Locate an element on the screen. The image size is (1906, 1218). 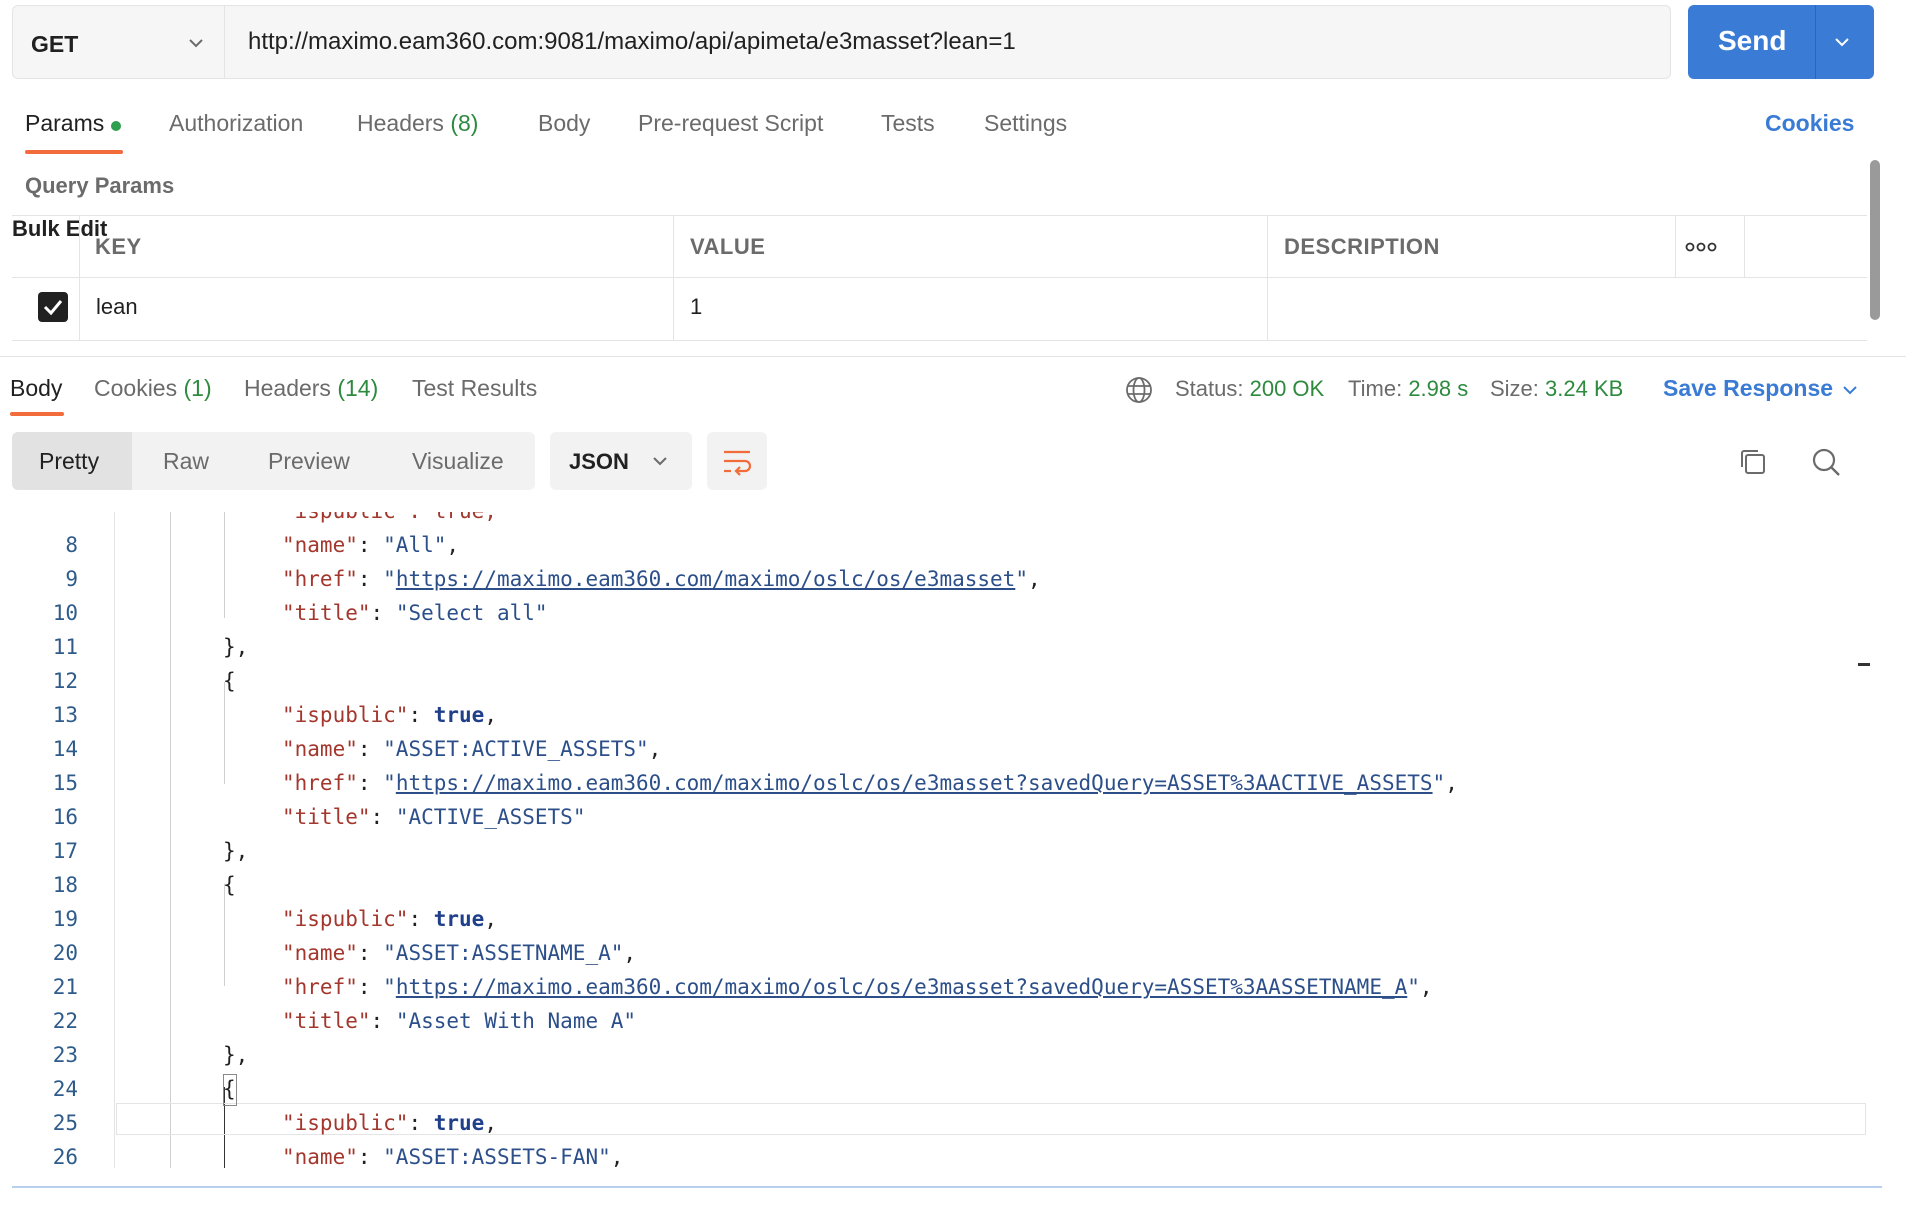
json-comma: , is located at coordinates (453, 545).